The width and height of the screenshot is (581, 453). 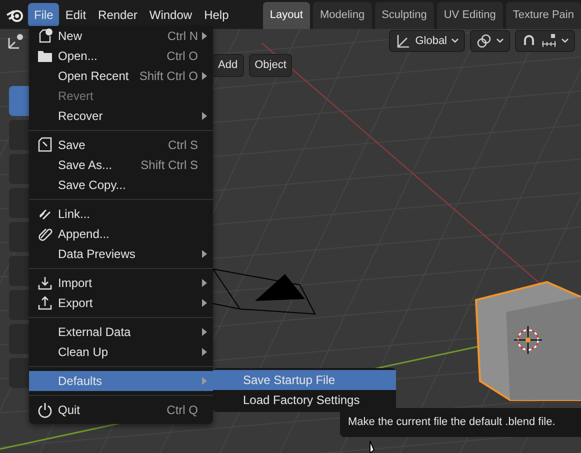 I want to click on export-icon, so click(x=45, y=303).